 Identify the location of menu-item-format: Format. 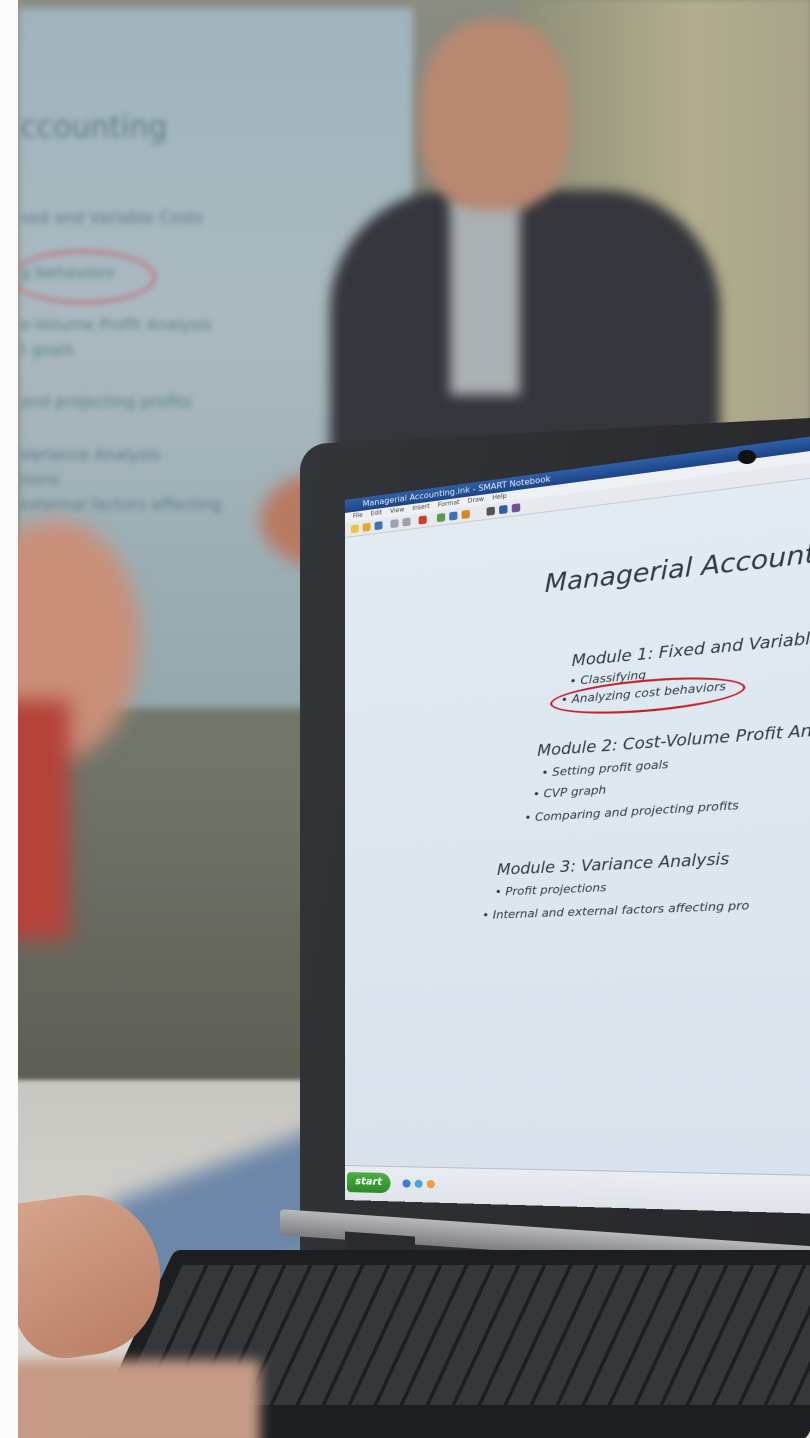
(449, 504).